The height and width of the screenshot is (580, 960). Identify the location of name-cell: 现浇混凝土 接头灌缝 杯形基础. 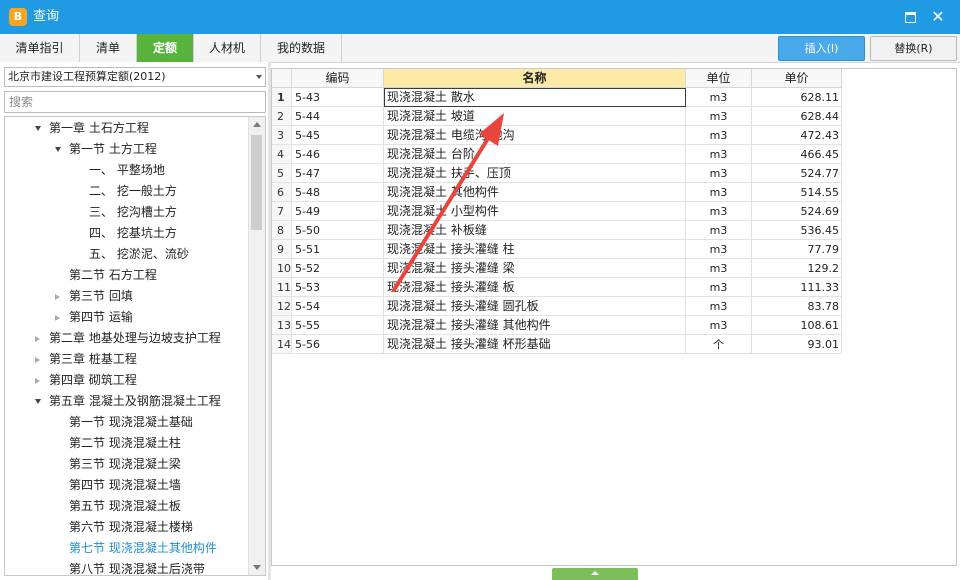
(535, 344).